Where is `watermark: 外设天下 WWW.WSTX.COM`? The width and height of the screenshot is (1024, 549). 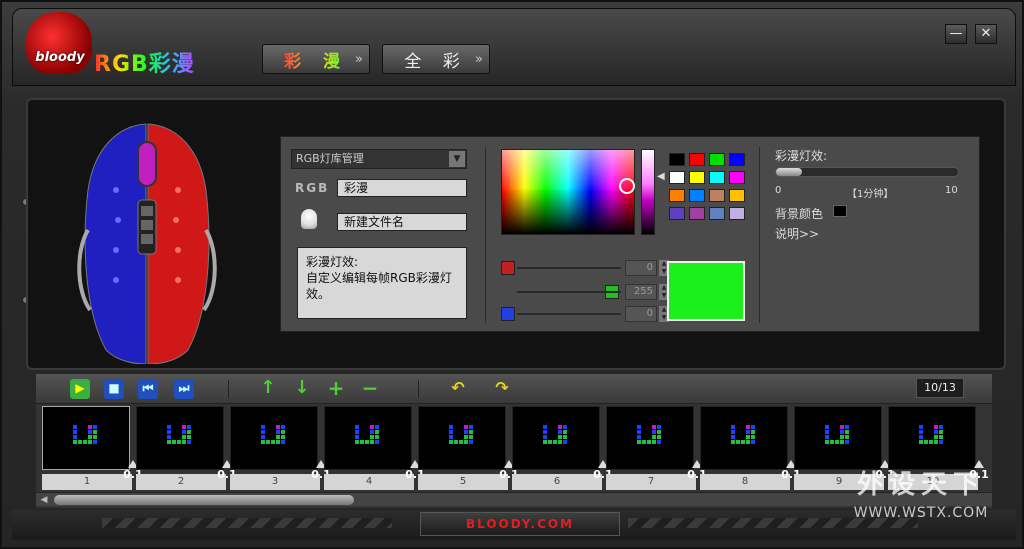
watermark: 外设天下 WWW.WSTX.COM is located at coordinates (921, 492).